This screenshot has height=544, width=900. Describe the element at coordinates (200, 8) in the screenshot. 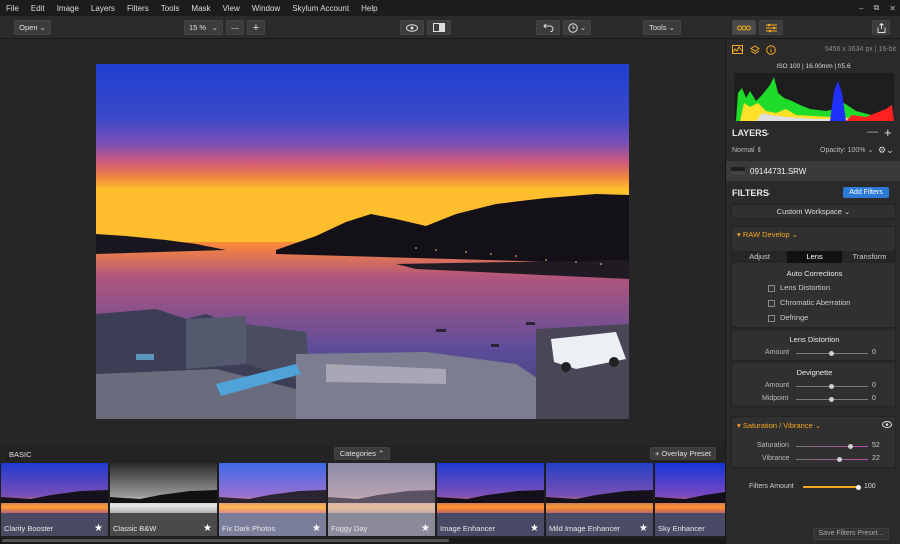

I see `menu-mask: Mask` at that location.